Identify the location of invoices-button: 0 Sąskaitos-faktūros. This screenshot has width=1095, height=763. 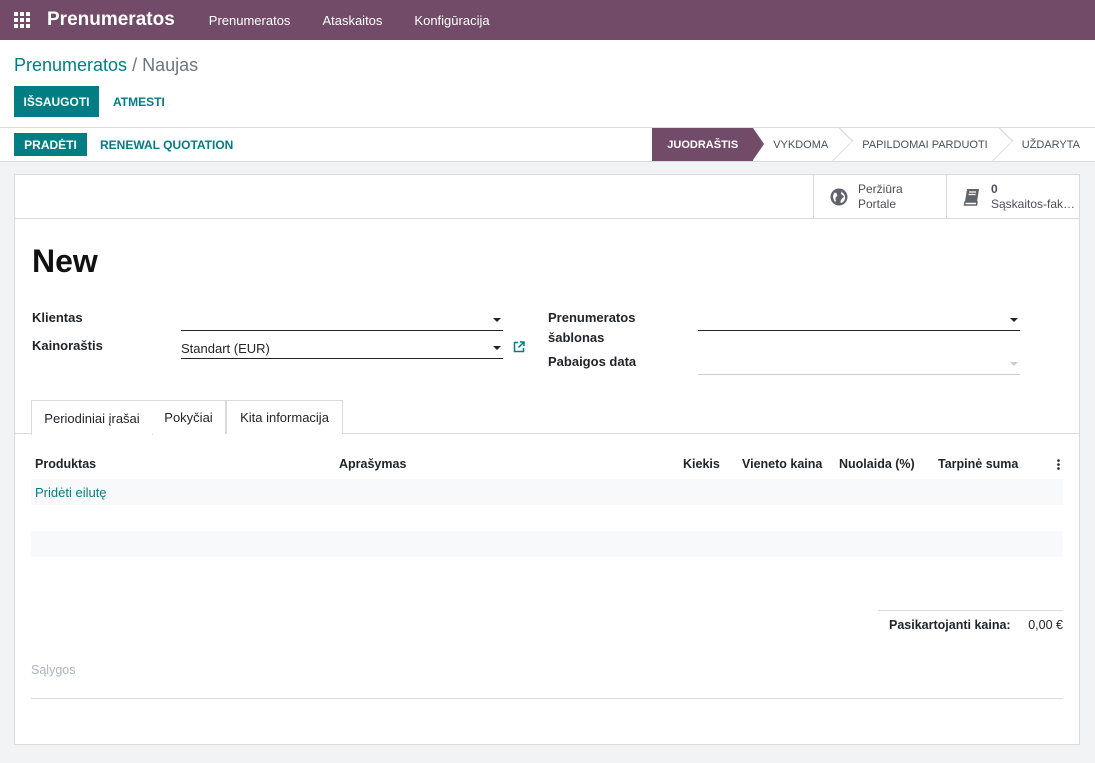
(1012, 197).